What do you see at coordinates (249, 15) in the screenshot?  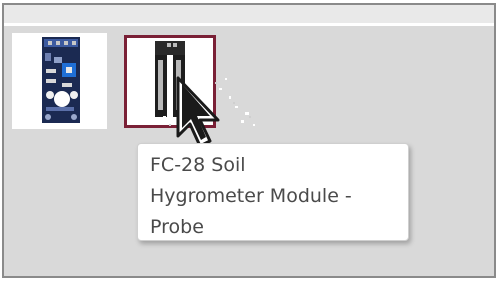 I see `window-title-strip` at bounding box center [249, 15].